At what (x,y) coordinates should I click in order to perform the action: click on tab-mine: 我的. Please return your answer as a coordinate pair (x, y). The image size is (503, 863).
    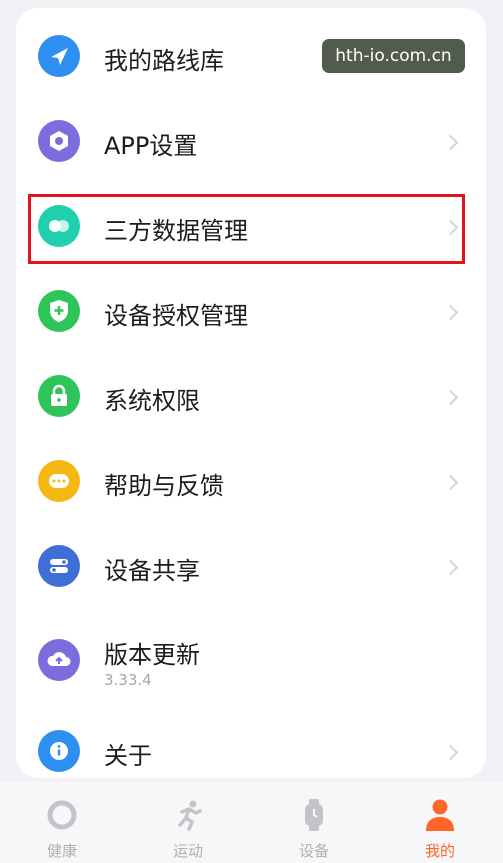
    Looking at the image, I should click on (440, 822).